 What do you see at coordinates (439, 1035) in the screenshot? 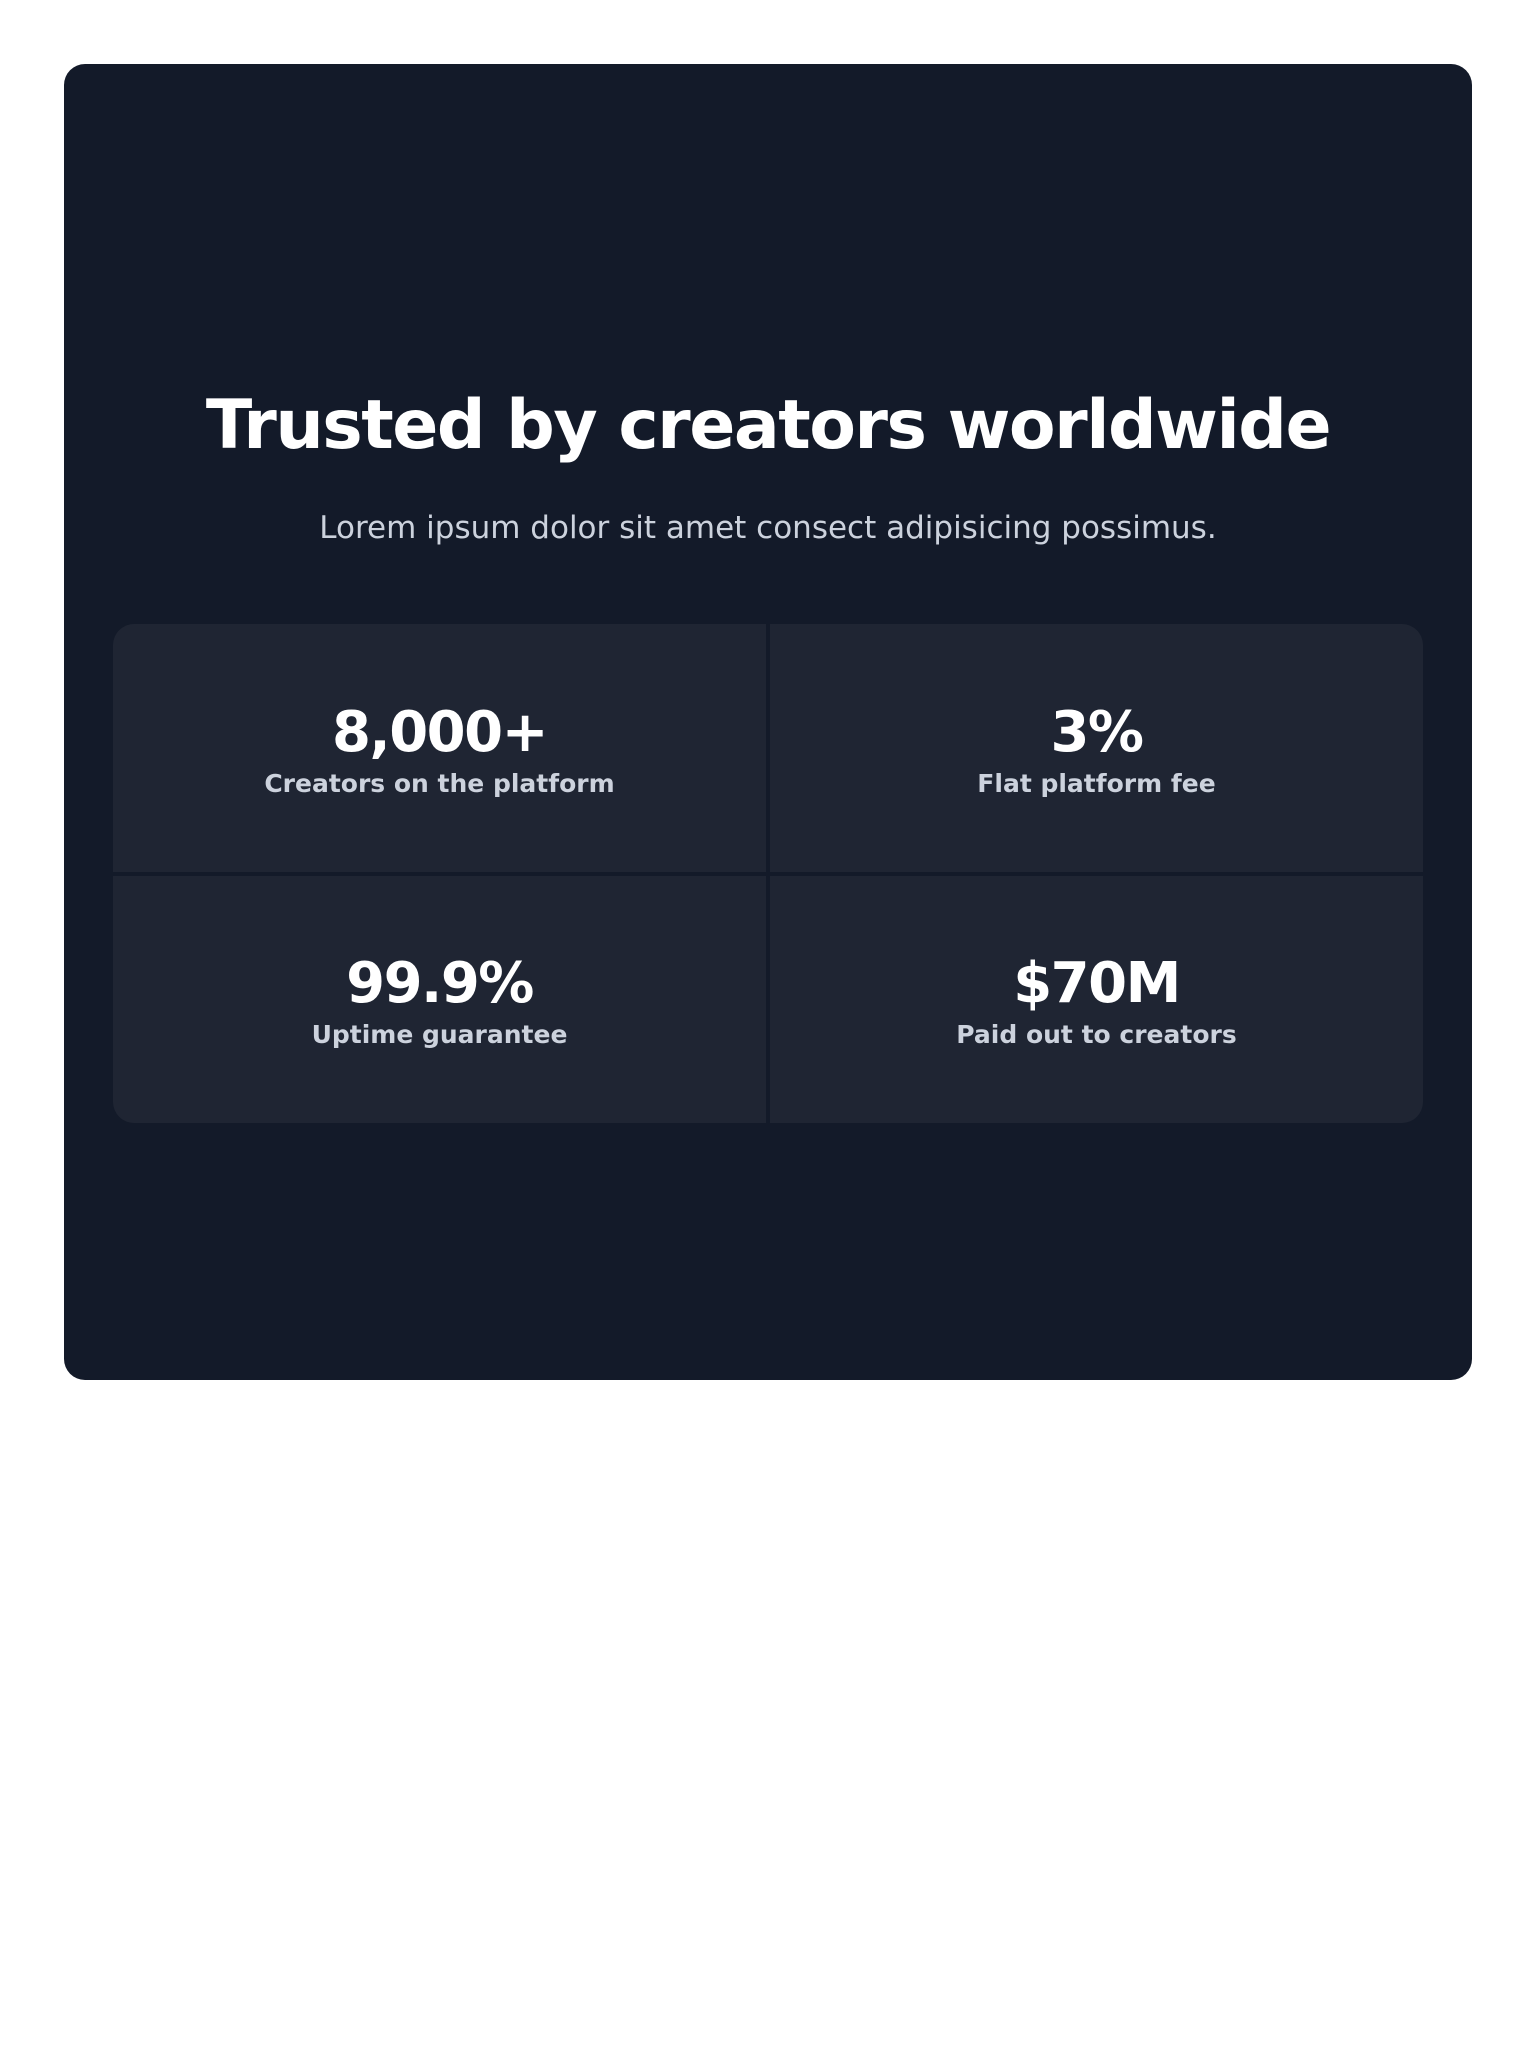
I see `stat-label: Uptime guarantee` at bounding box center [439, 1035].